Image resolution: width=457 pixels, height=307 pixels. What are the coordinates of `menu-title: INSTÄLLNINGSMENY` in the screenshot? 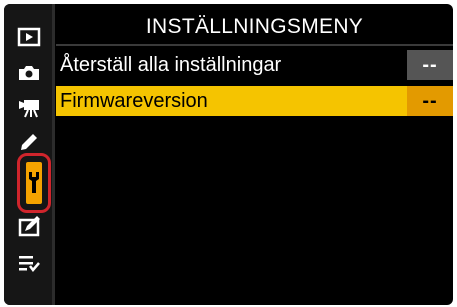 It's located at (254, 26).